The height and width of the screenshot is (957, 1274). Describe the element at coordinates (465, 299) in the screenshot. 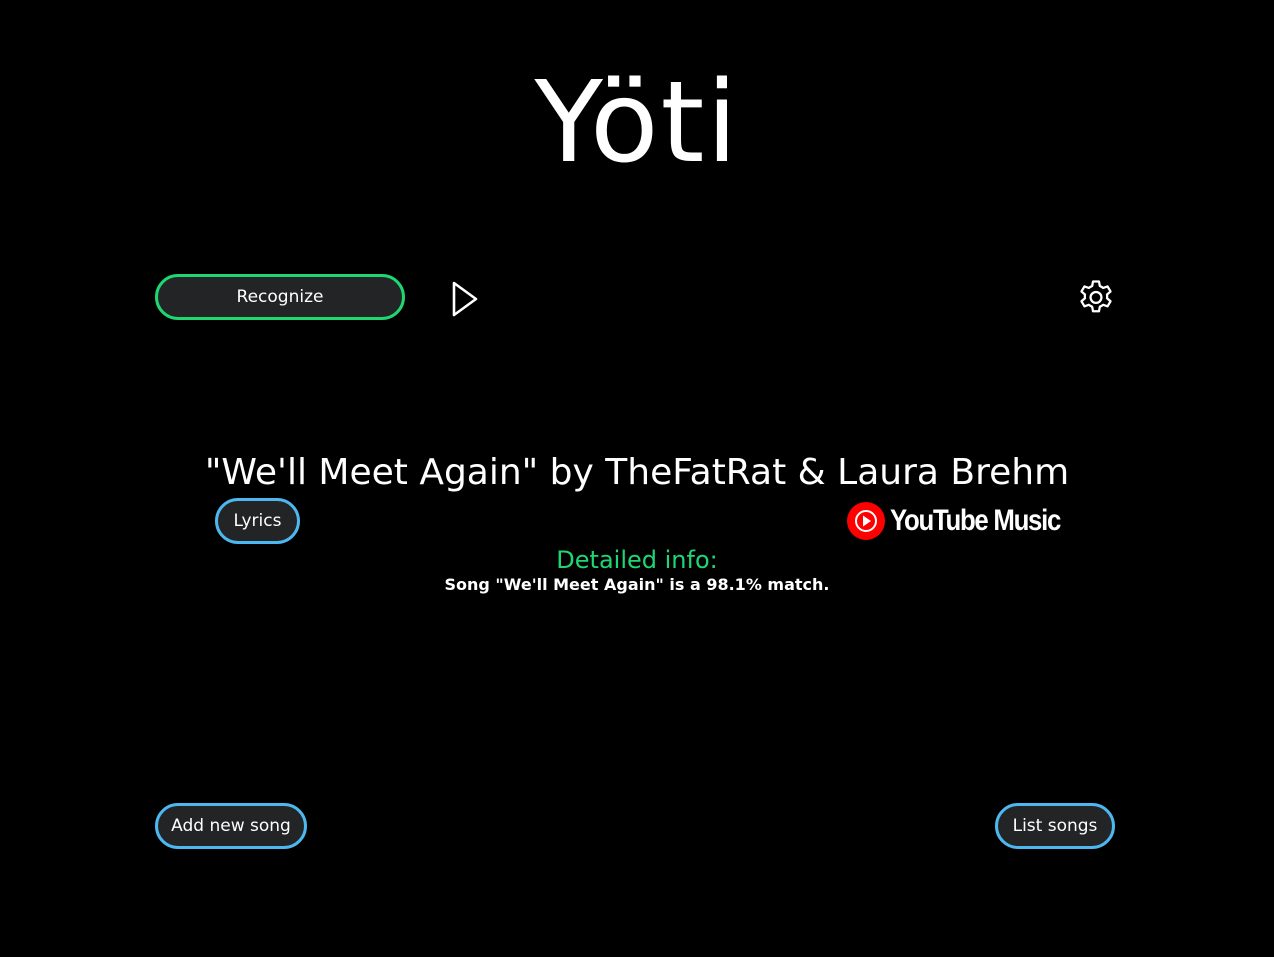

I see `play-icon` at that location.